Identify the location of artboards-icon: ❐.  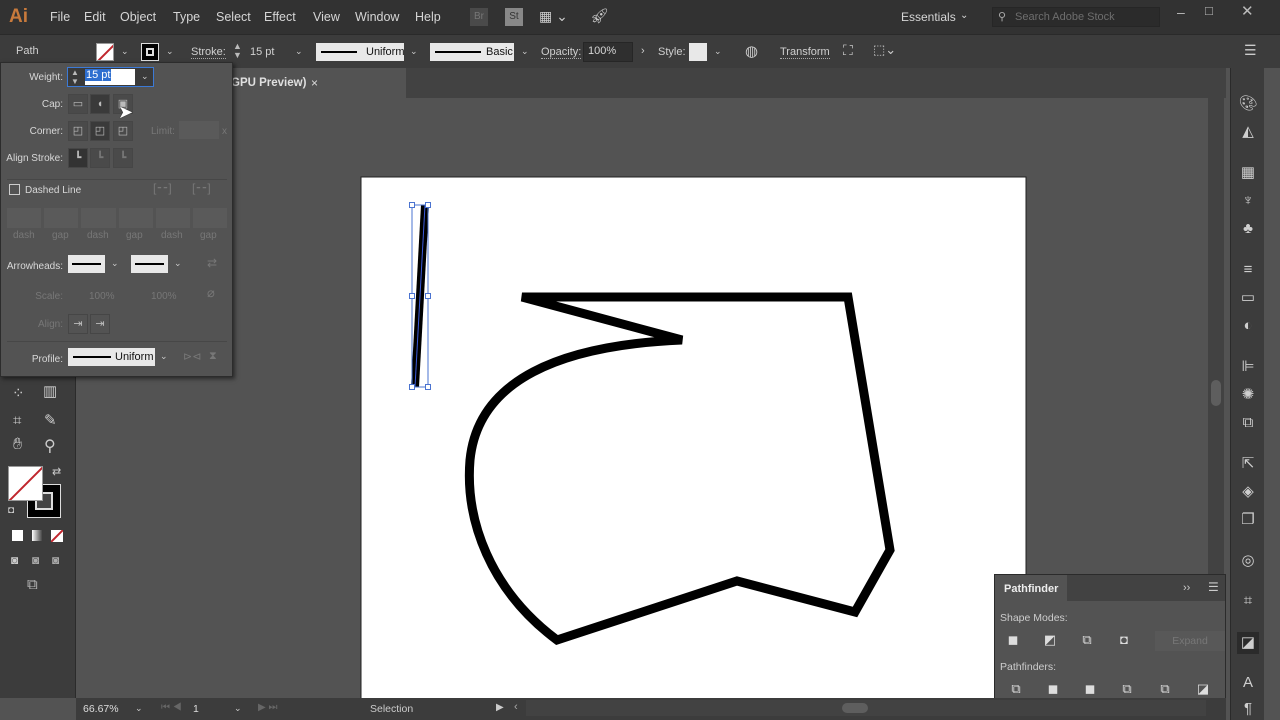
(1248, 520).